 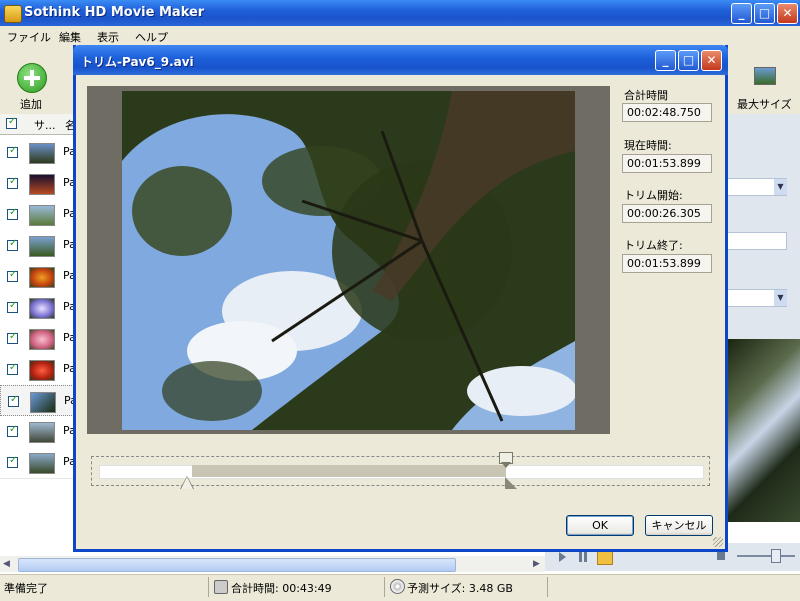 I want to click on current-position-pointer, so click(x=506, y=465).